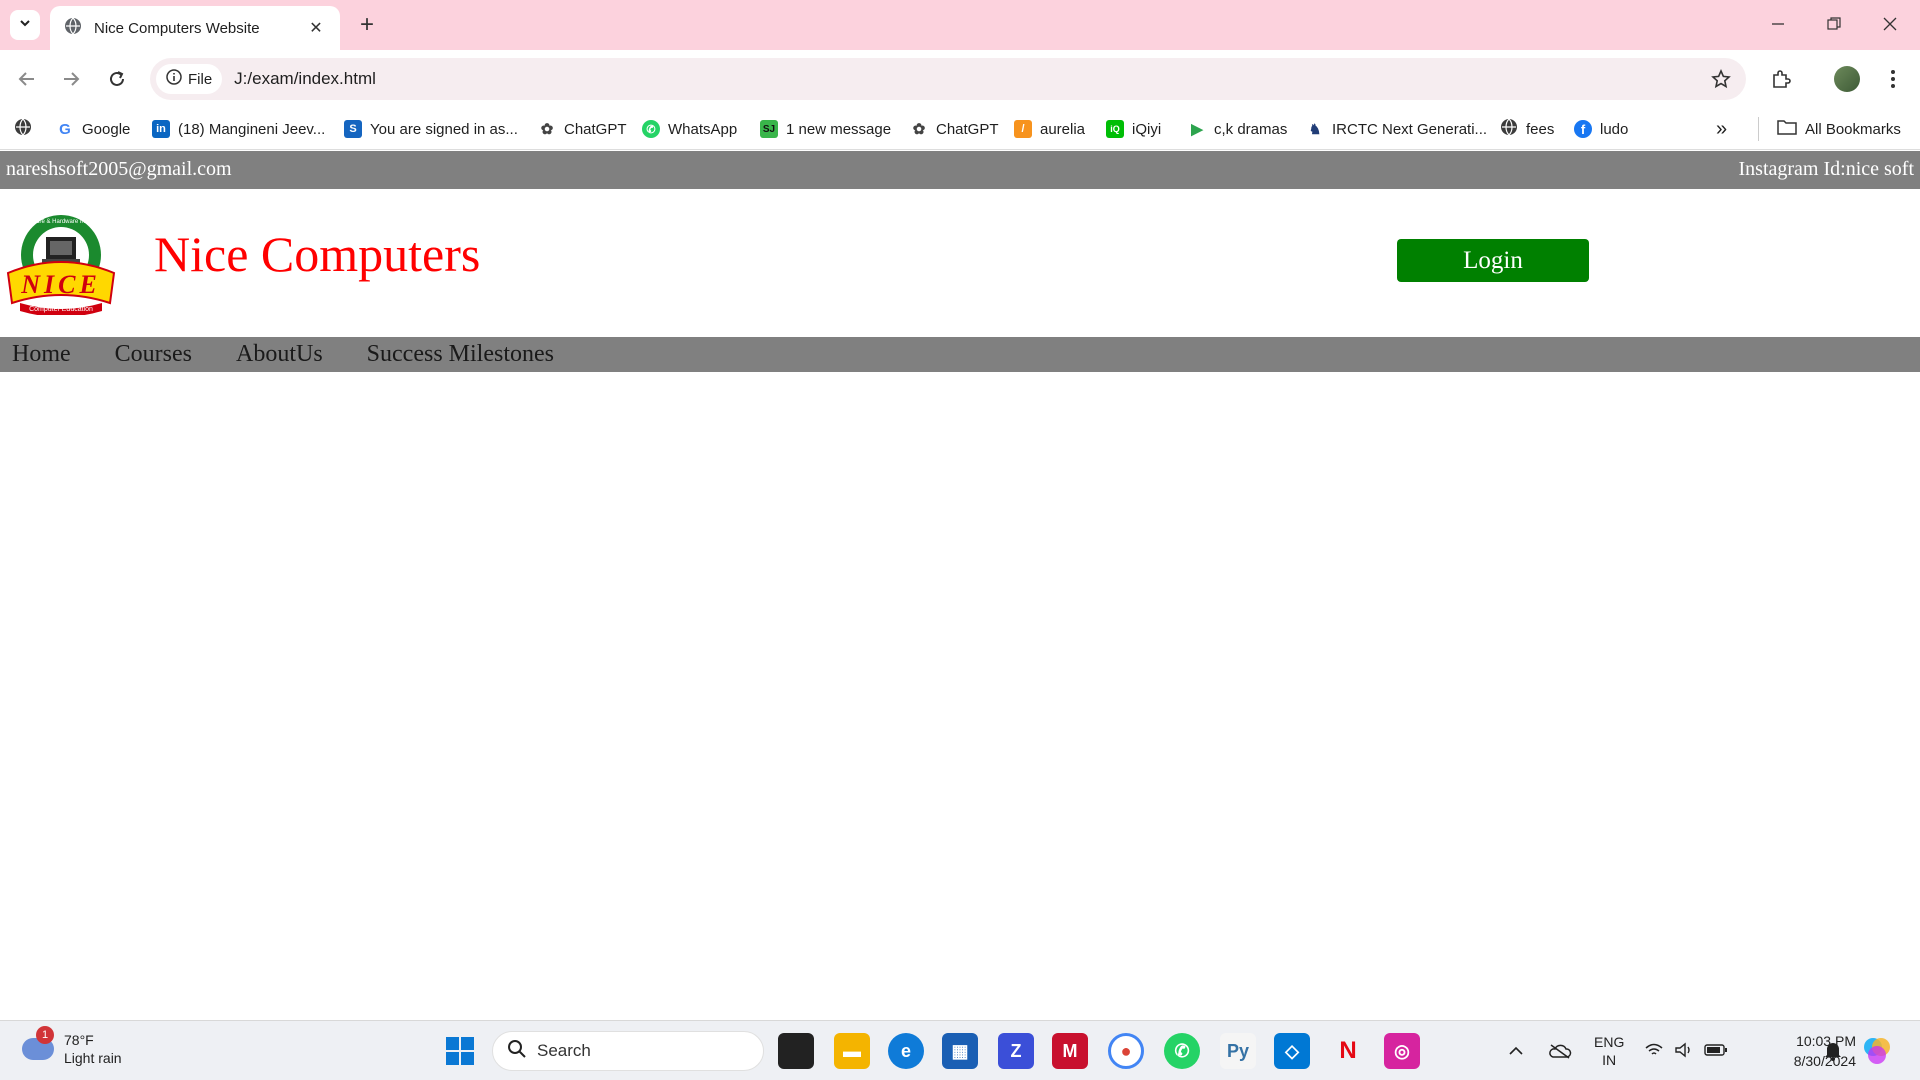 Image resolution: width=1920 pixels, height=1080 pixels. Describe the element at coordinates (1834, 24) in the screenshot. I see `restore-button` at that location.